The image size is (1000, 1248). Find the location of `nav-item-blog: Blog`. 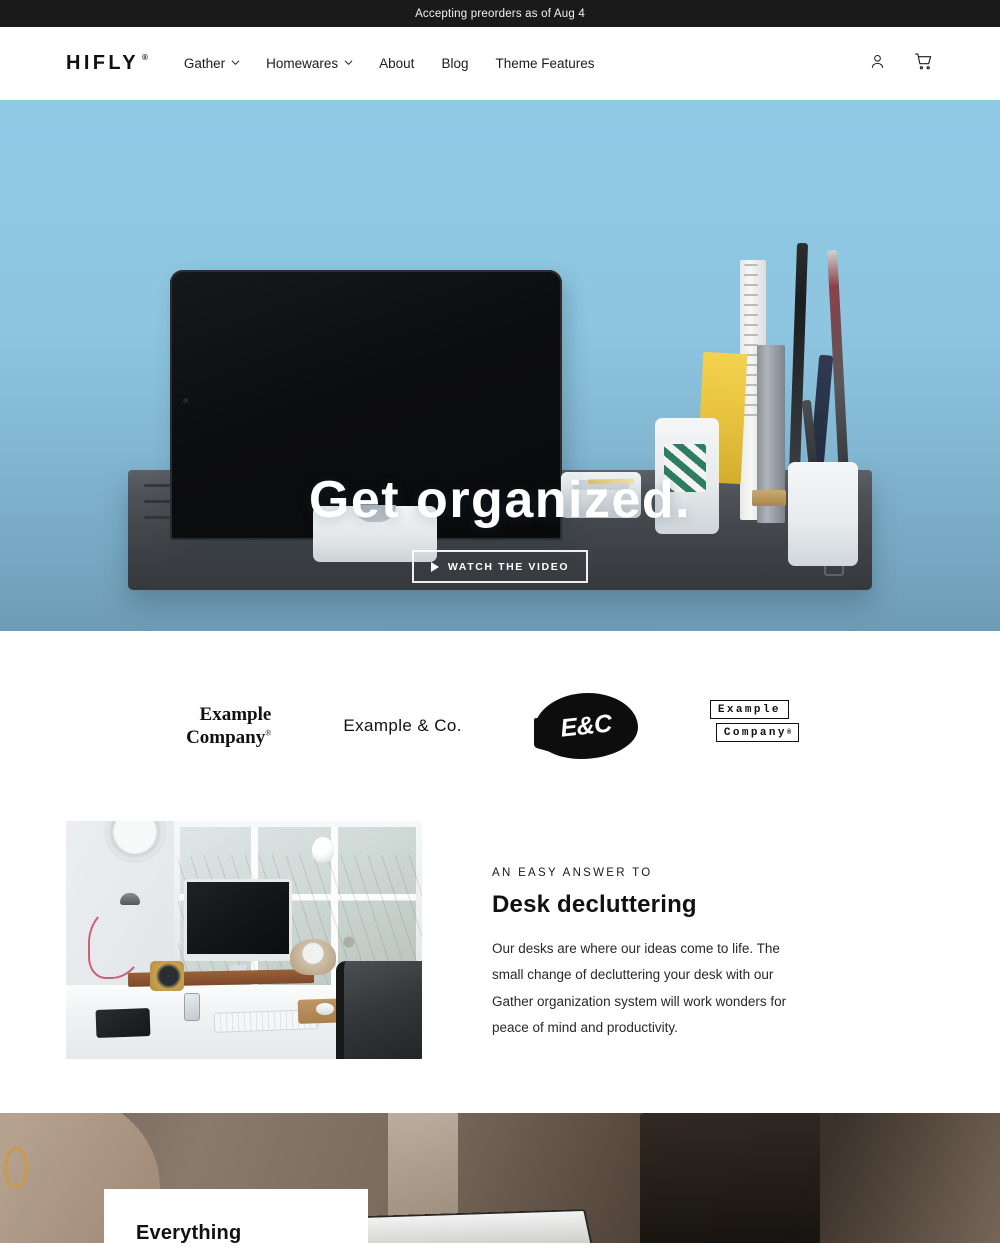

nav-item-blog: Blog is located at coordinates (454, 63).